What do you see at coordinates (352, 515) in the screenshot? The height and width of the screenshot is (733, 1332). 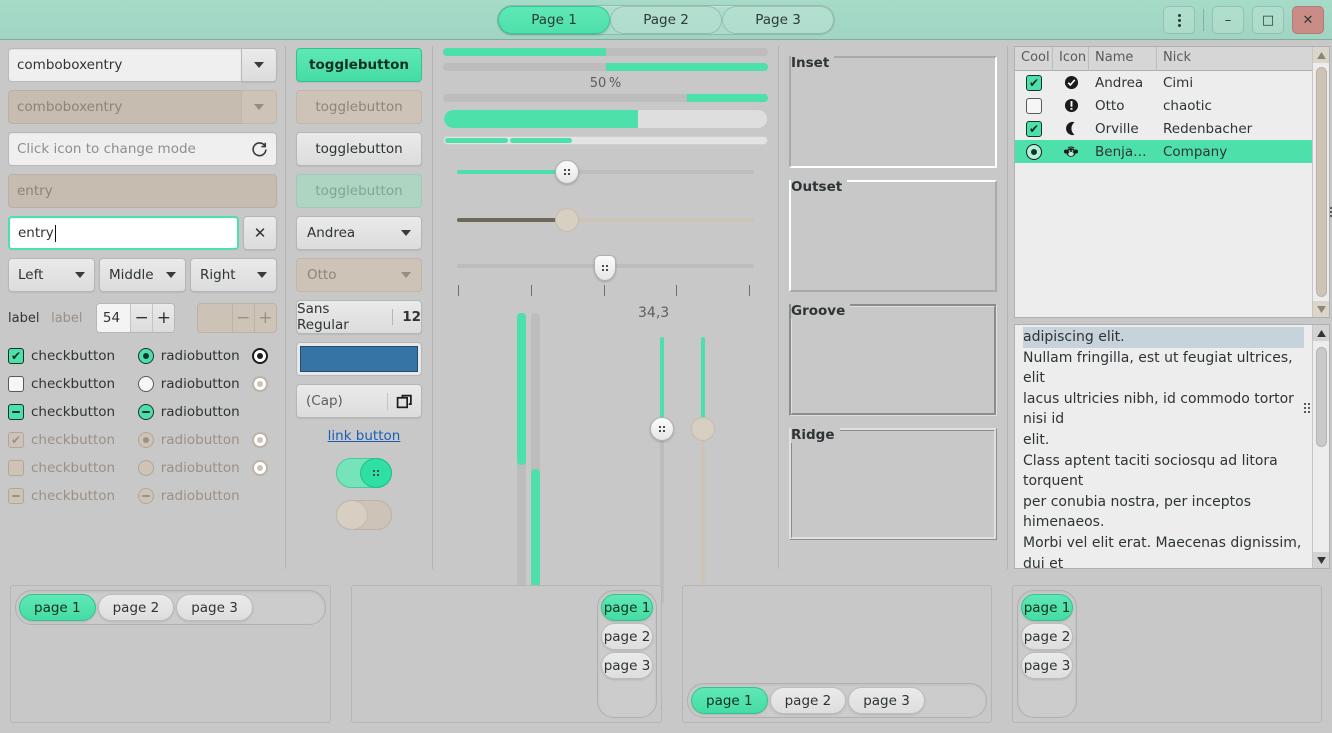 I see `switch-off-knob` at bounding box center [352, 515].